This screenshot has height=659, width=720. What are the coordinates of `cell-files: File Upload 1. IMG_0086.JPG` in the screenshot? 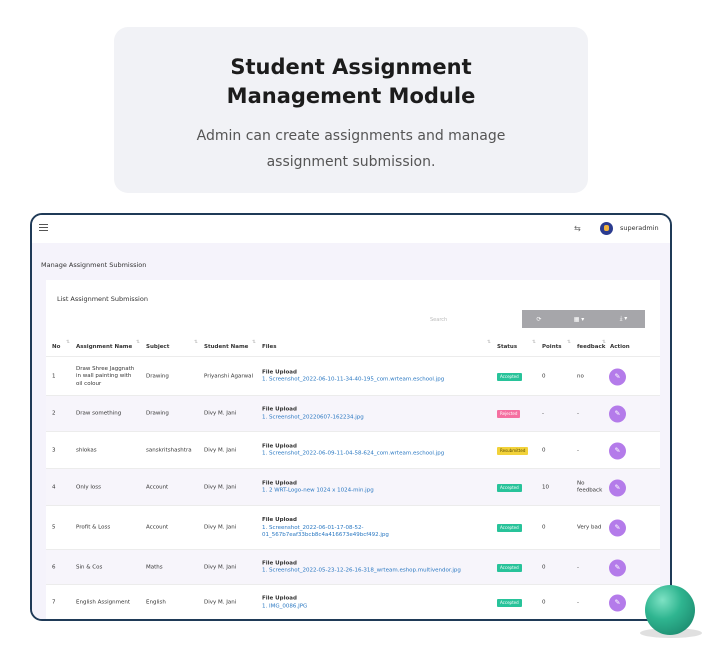 It's located at (376, 603).